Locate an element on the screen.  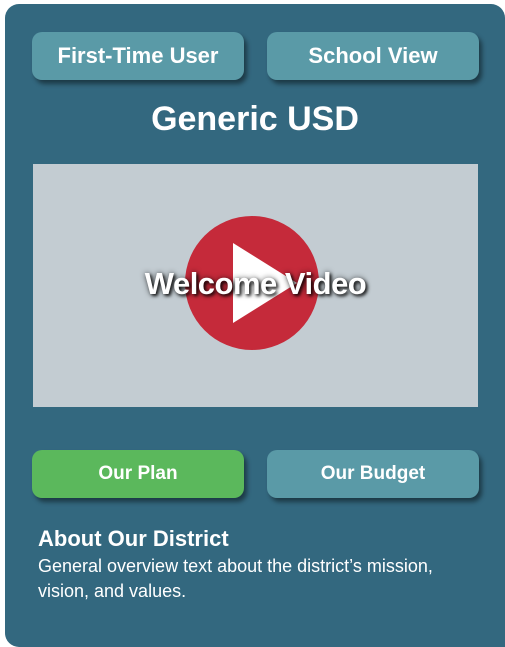
first-time-user-label: First-Time User is located at coordinates (138, 55).